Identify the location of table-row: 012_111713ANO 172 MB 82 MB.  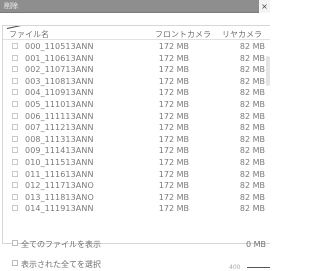
(136, 186).